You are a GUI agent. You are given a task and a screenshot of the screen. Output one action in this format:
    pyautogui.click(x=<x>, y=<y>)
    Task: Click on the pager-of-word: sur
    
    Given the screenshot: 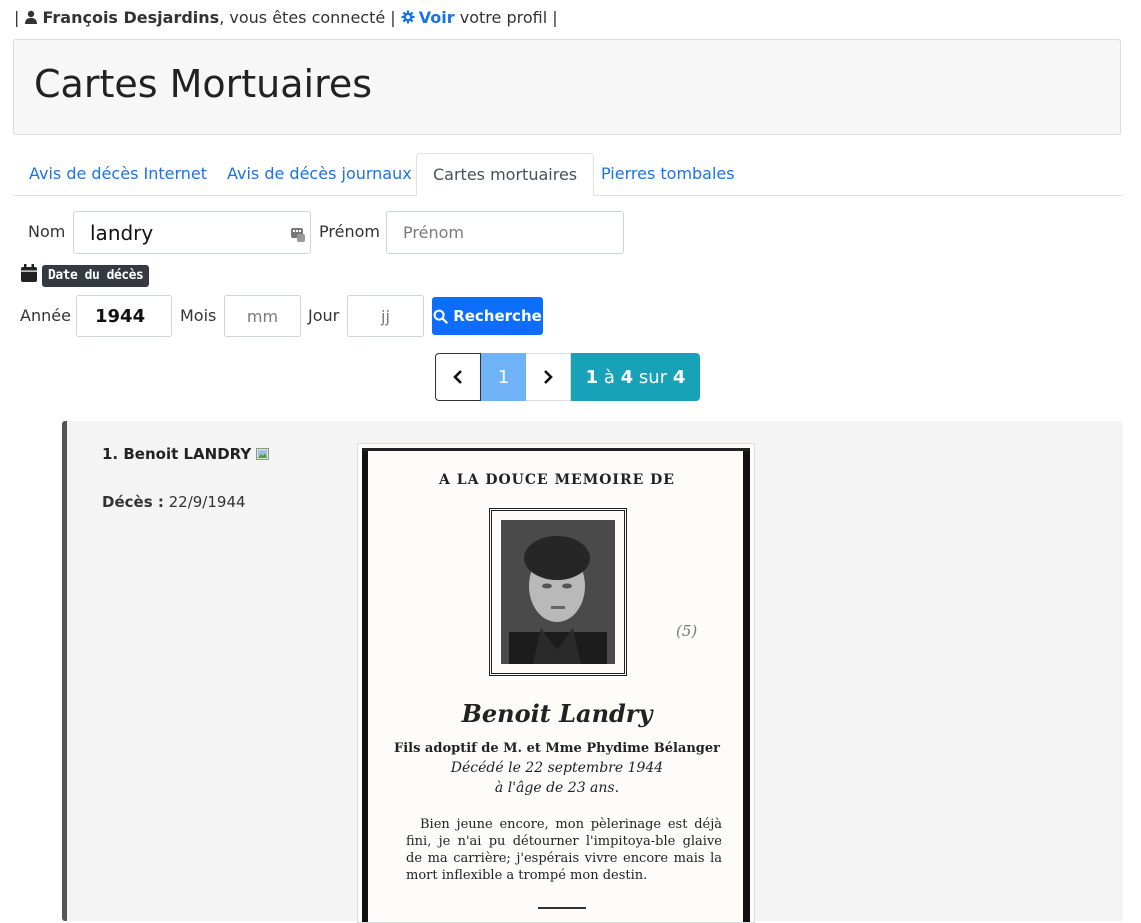 What is the action you would take?
    pyautogui.click(x=653, y=377)
    